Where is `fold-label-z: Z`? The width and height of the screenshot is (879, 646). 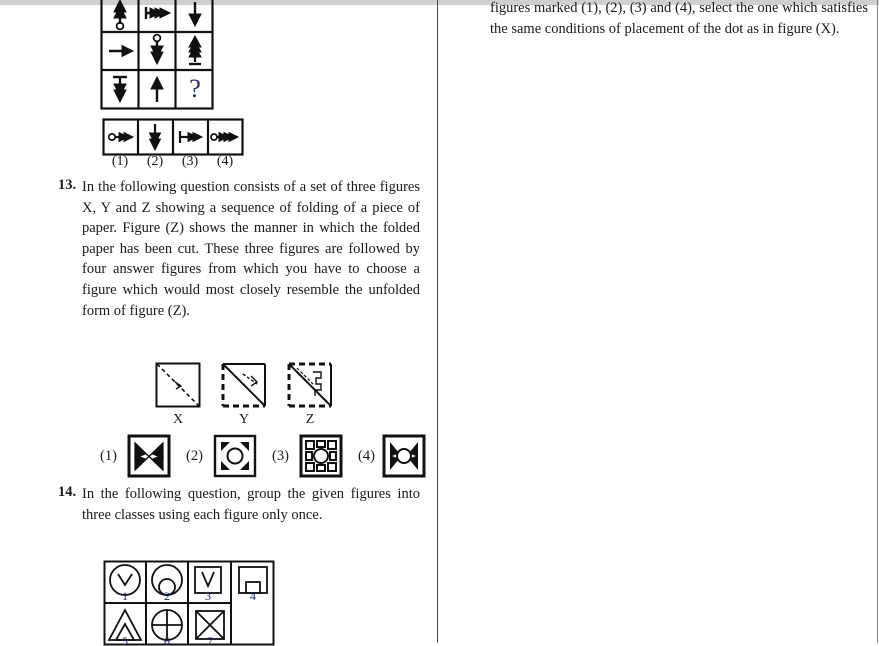
fold-label-z: Z is located at coordinates (310, 419).